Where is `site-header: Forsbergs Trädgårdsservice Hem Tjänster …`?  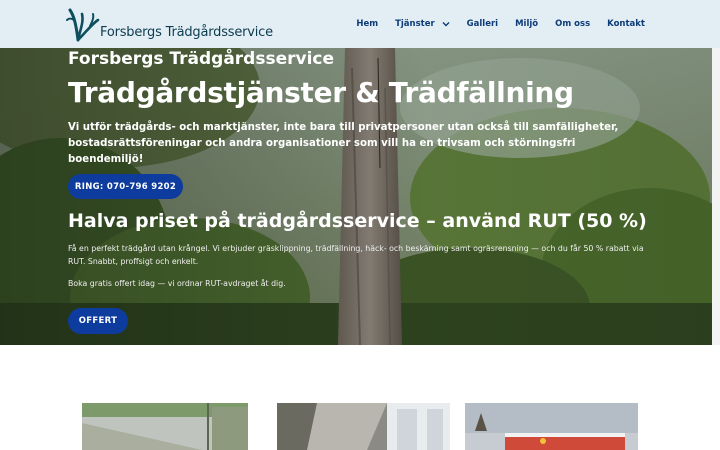 site-header: Forsbergs Trädgårdsservice Hem Tjänster … is located at coordinates (360, 24).